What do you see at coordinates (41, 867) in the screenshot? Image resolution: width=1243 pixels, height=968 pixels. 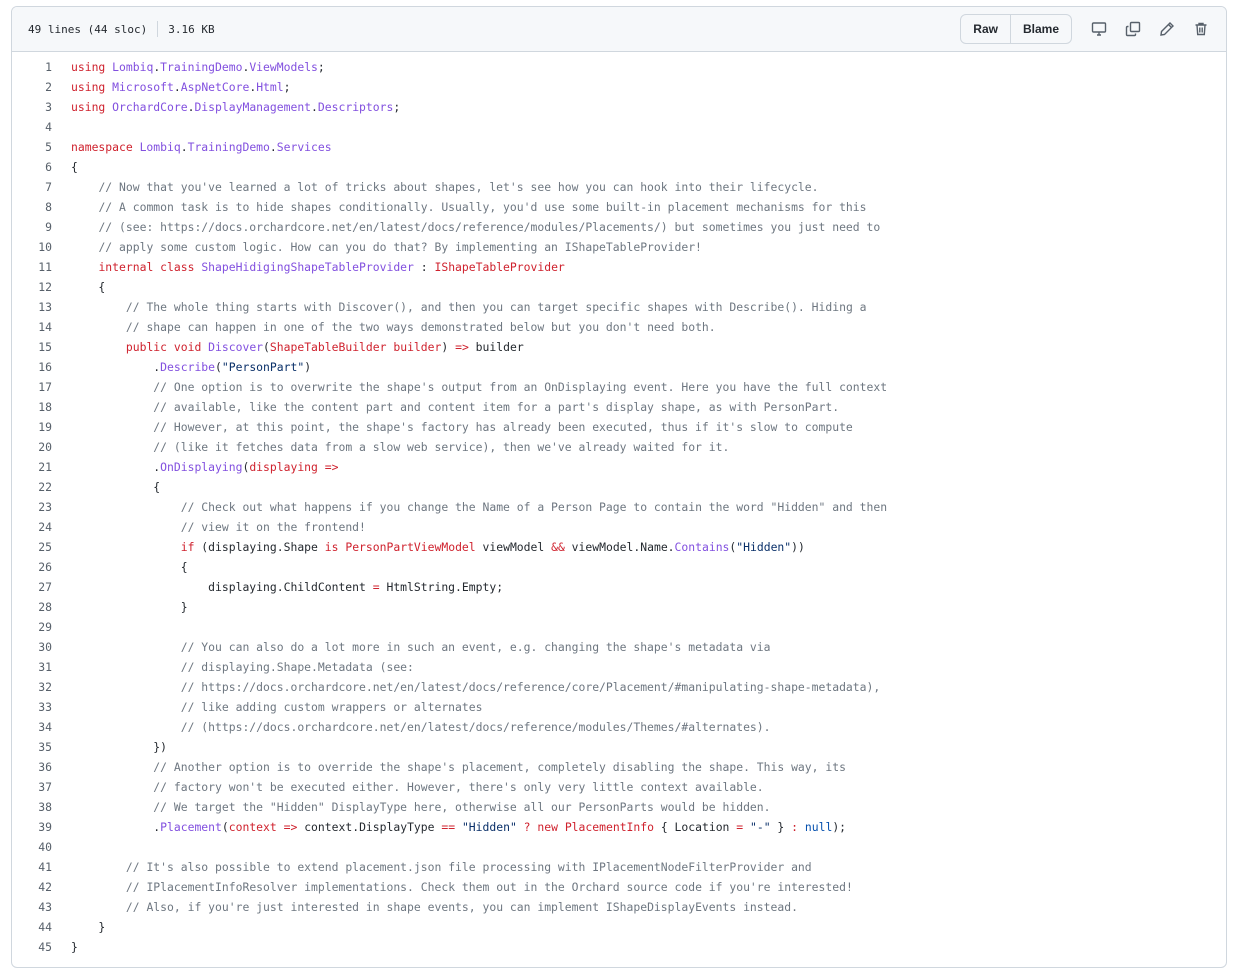 I see `line-number: 41` at bounding box center [41, 867].